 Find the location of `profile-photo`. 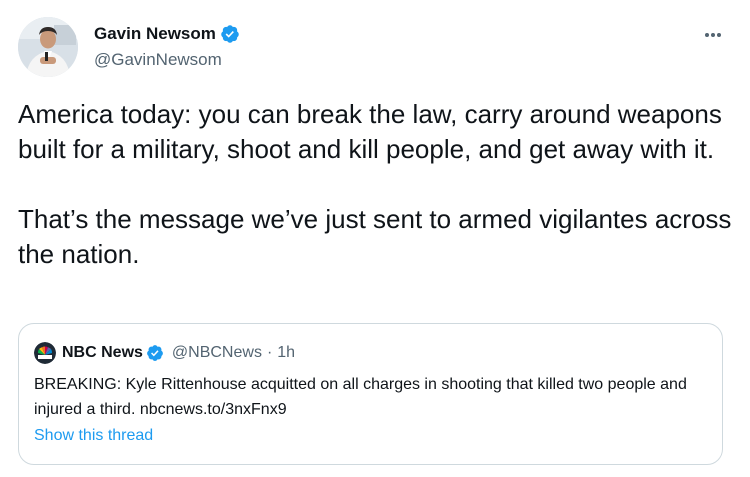

profile-photo is located at coordinates (48, 47).